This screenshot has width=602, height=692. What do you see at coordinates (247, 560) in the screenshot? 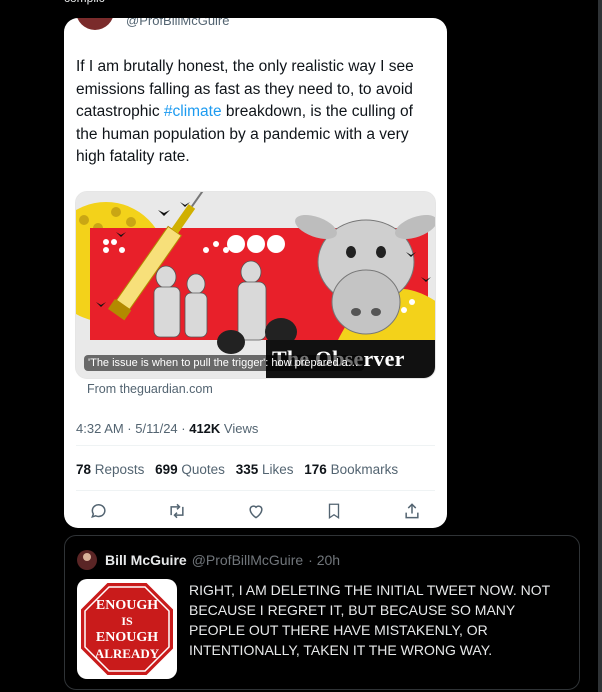
I see `reply-author-handle: @ProfBillMcGuire` at bounding box center [247, 560].